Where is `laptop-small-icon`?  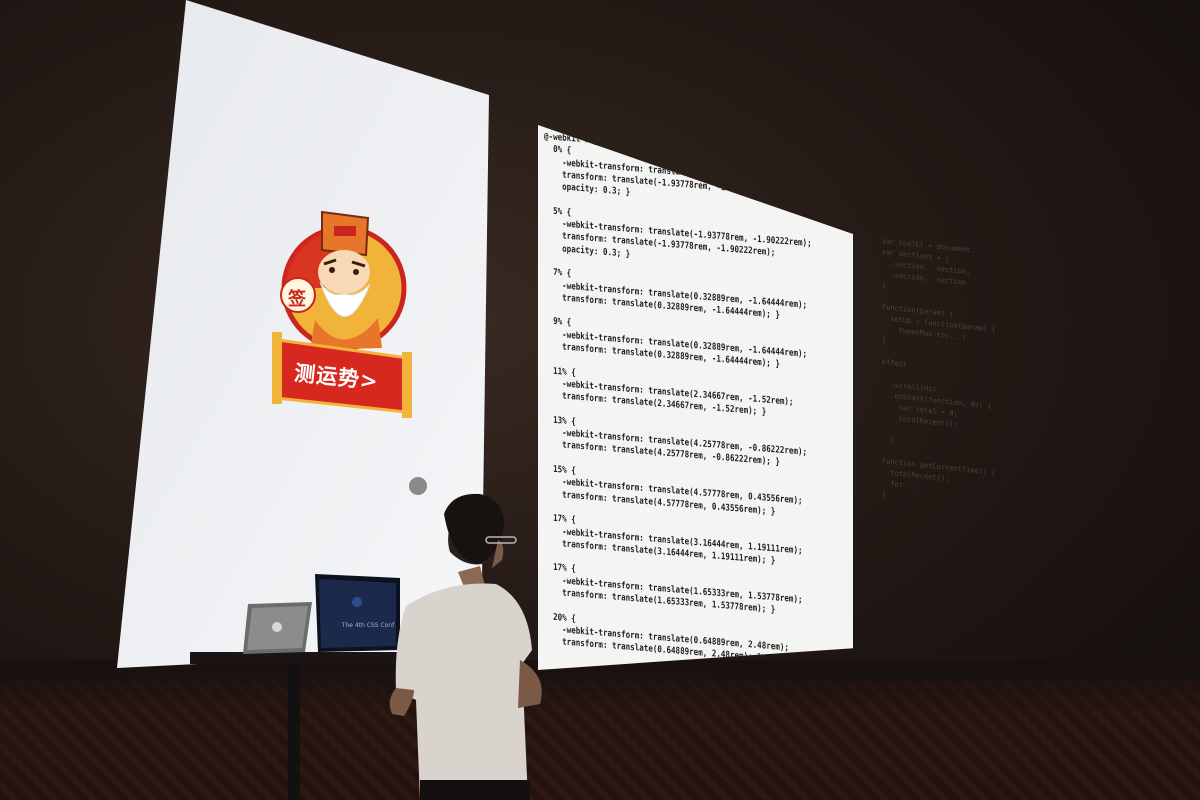 laptop-small-icon is located at coordinates (277, 628).